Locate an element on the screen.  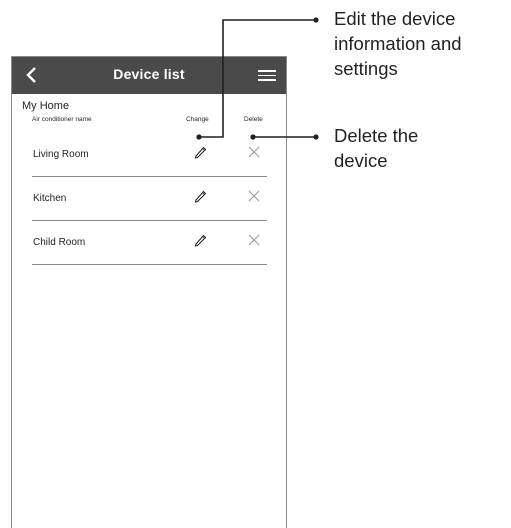
callout-delete-description: Delete the device is located at coordinates (376, 148).